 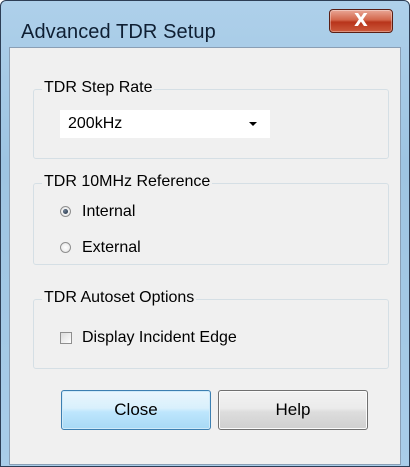 I want to click on window-title: Advanced TDR Setup, so click(x=118, y=32).